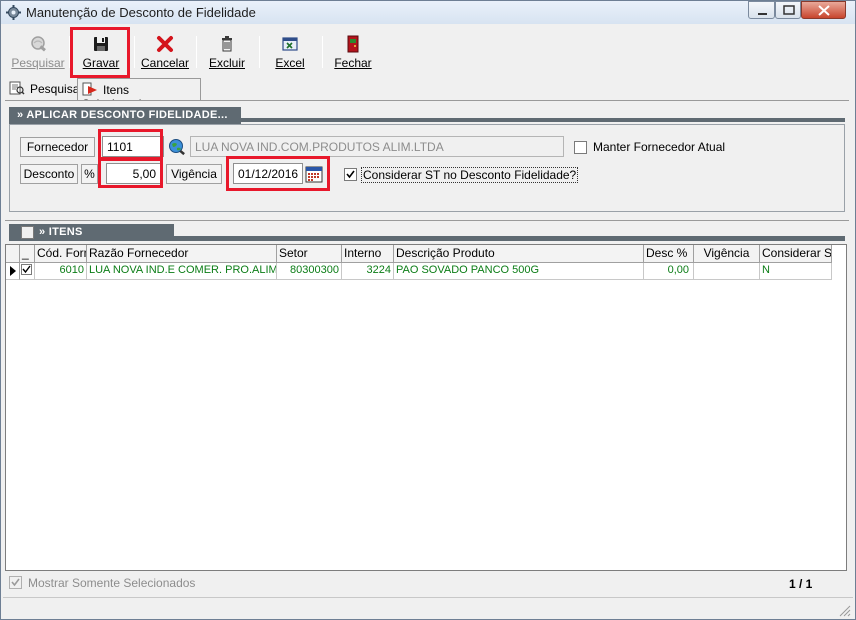 The width and height of the screenshot is (856, 620). I want to click on cell-desc: 0,00, so click(669, 271).